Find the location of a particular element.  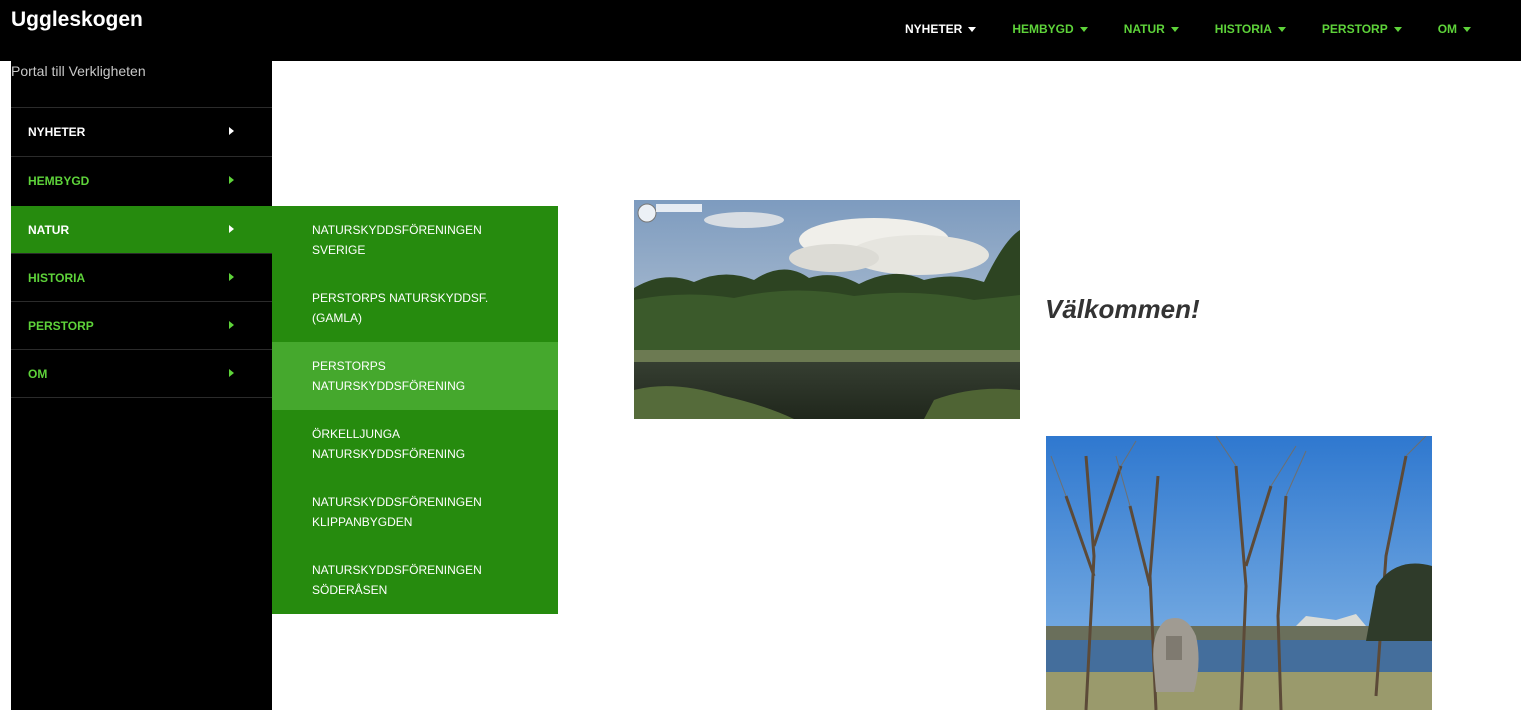

submenu-item-line1: PERSTORPS is located at coordinates (349, 366).